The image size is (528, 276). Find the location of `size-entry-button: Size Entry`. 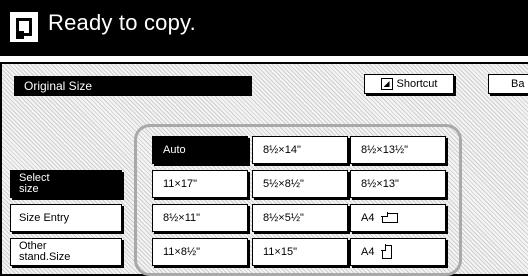

size-entry-button: Size Entry is located at coordinates (66, 218).